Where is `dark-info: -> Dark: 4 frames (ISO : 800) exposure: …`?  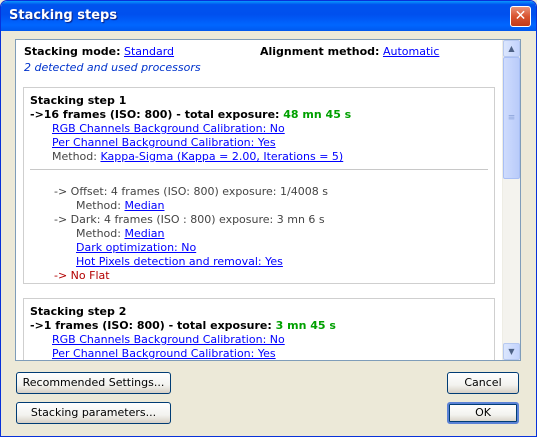
dark-info: -> Dark: 4 frames (ISO : 800) exposure: … is located at coordinates (189, 219).